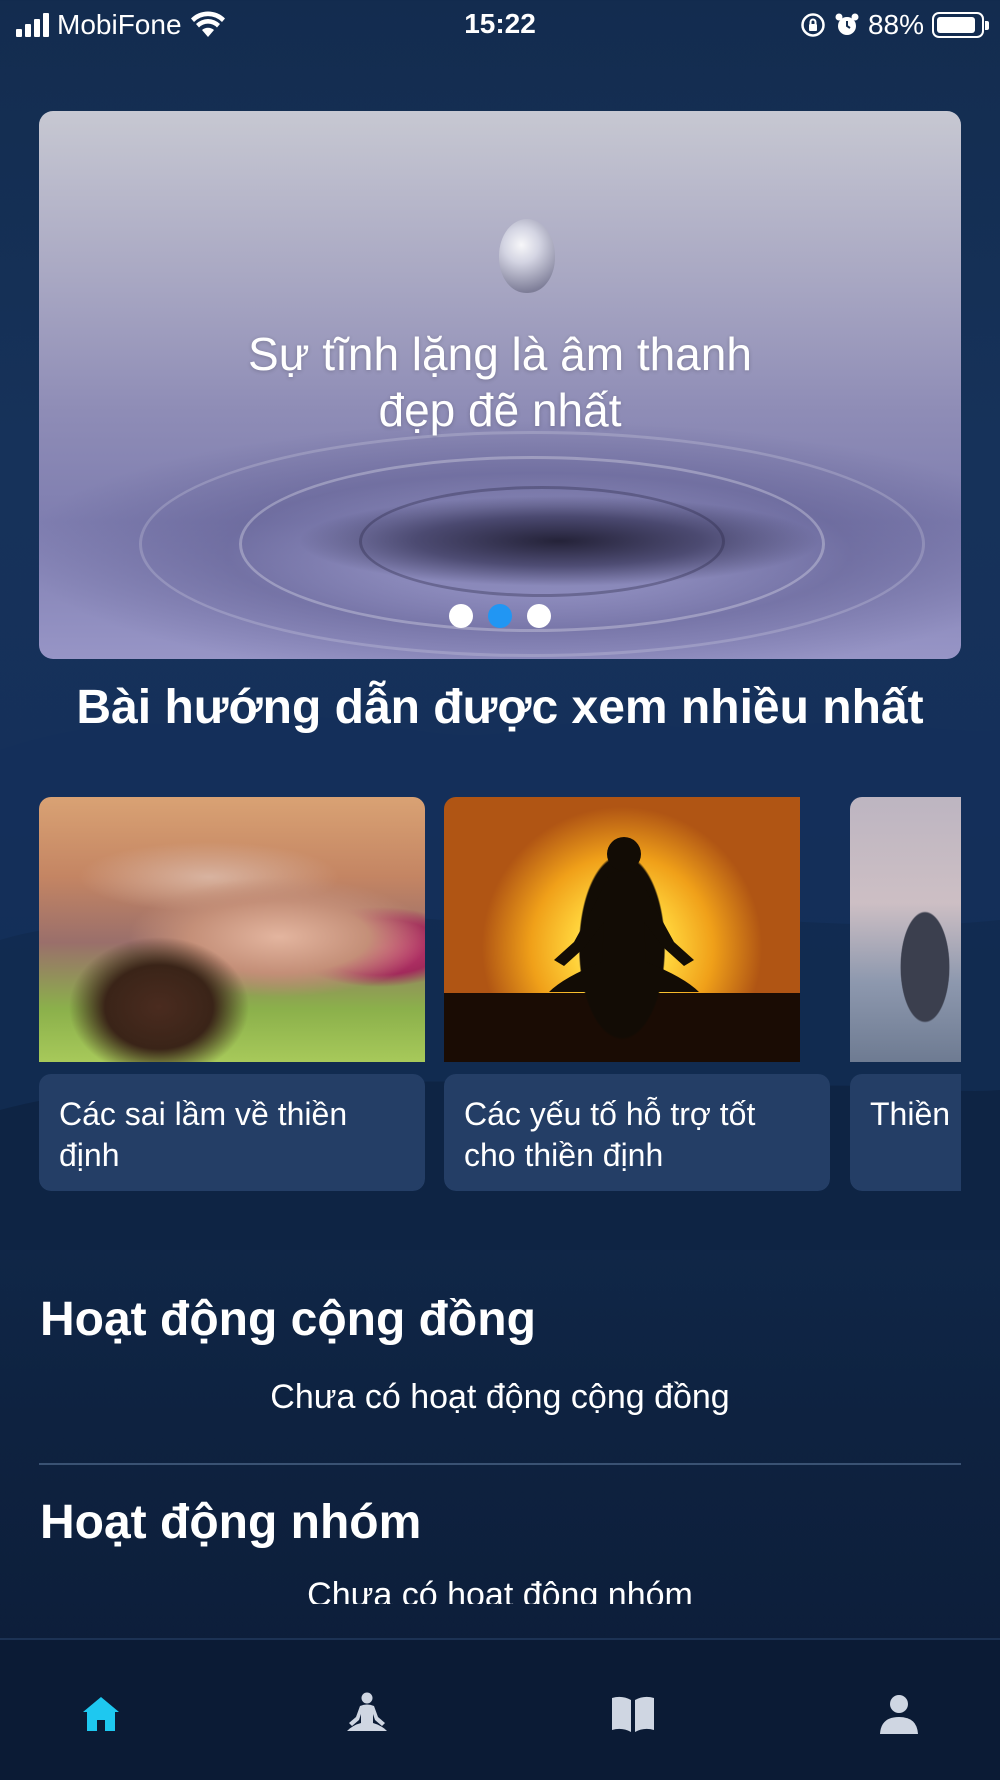 This screenshot has height=1780, width=1000. I want to click on divider, so click(500, 1464).